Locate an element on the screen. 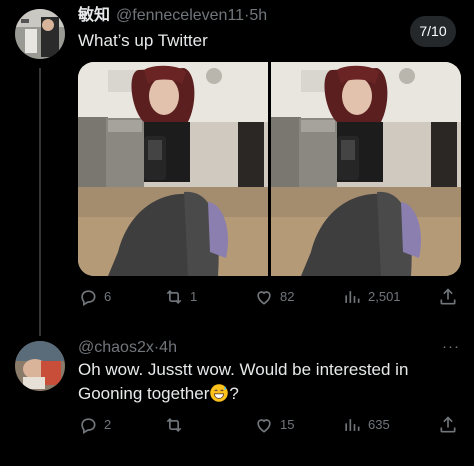  grinning-sweat-emoji is located at coordinates (219, 393).